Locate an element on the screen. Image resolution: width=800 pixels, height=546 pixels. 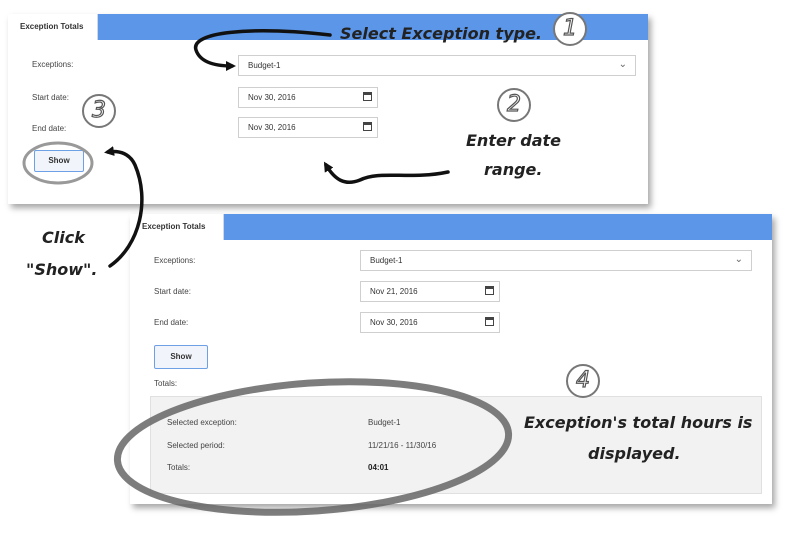
totals-heading: Totals: is located at coordinates (166, 383).